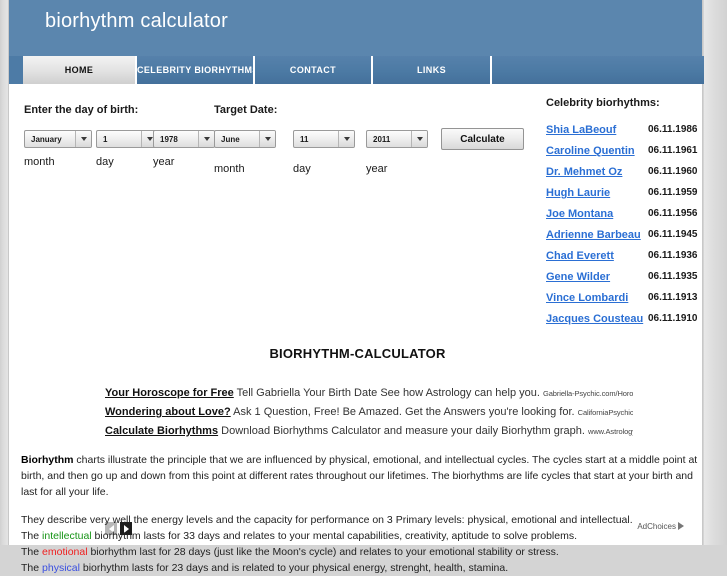 The height and width of the screenshot is (576, 727). What do you see at coordinates (81, 110) in the screenshot?
I see `birth-date-label: Enter the day of birth:` at bounding box center [81, 110].